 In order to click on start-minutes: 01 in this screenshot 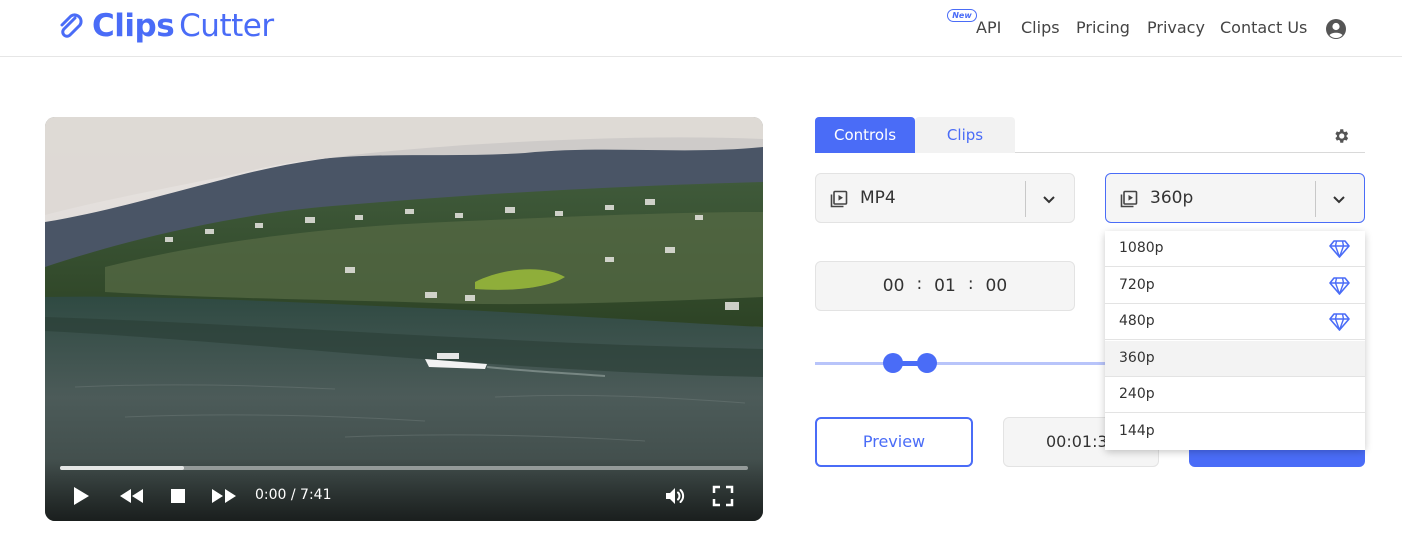, I will do `click(945, 286)`.